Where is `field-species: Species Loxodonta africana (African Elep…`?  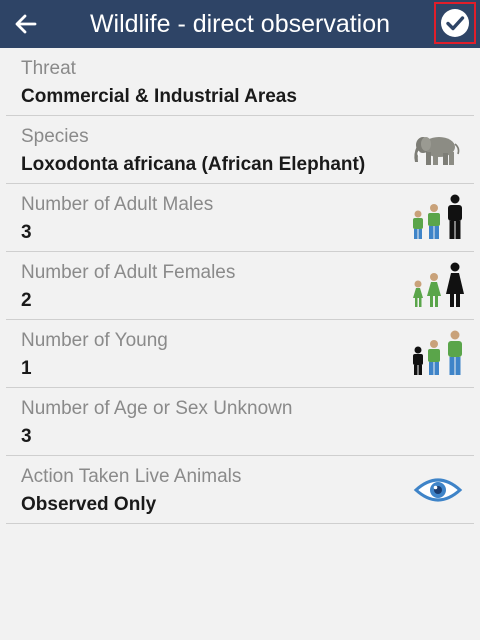 field-species: Species Loxodonta africana (African Elep… is located at coordinates (240, 150).